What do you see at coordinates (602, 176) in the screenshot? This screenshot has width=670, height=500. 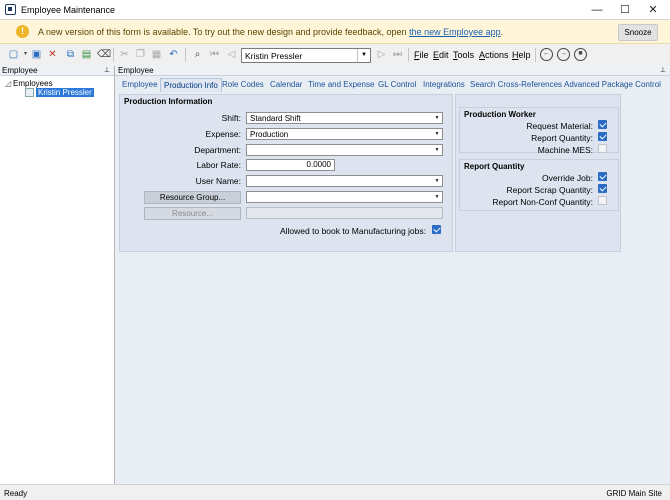 I see `override-job-checkbox` at bounding box center [602, 176].